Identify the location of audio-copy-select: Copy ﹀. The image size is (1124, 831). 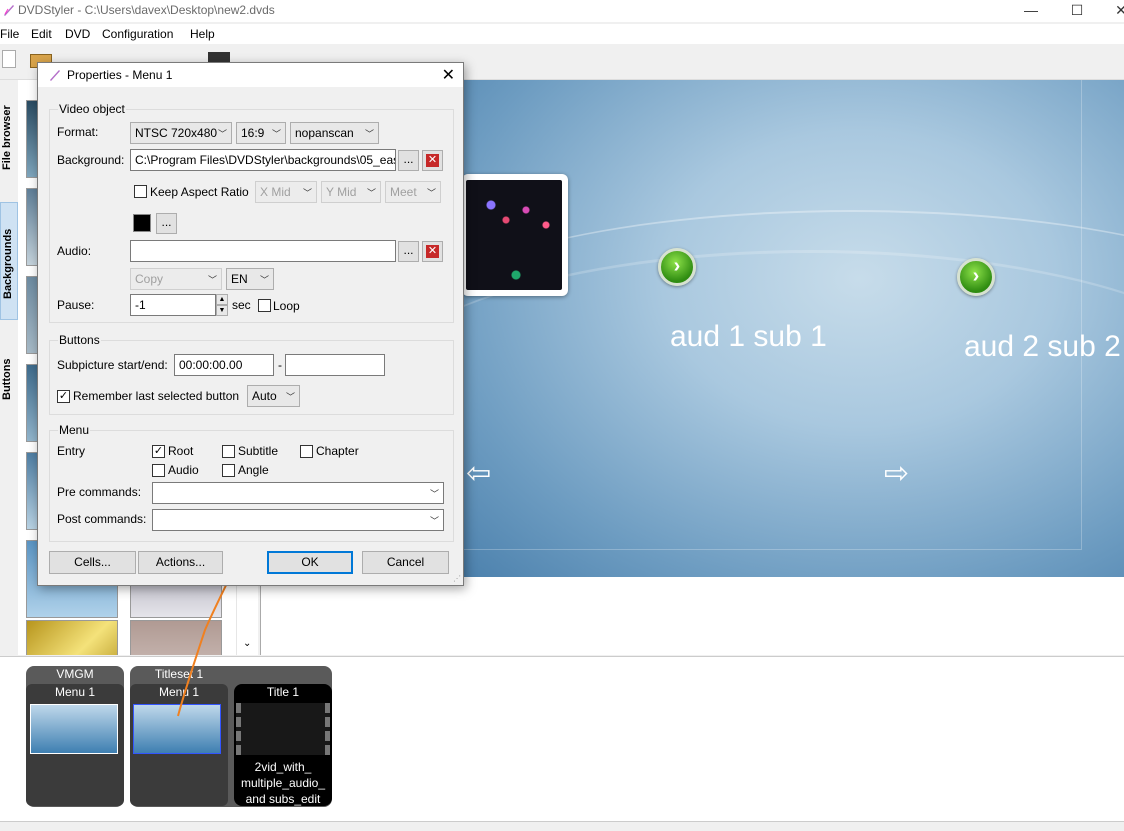
(176, 279).